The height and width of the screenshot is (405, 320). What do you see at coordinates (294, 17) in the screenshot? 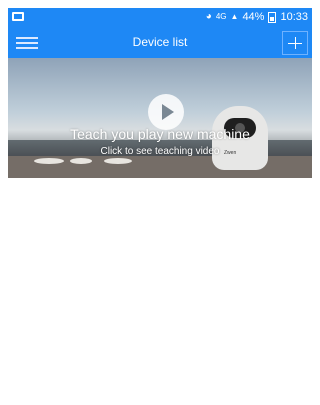
I see `clock-time: 10:33` at bounding box center [294, 17].